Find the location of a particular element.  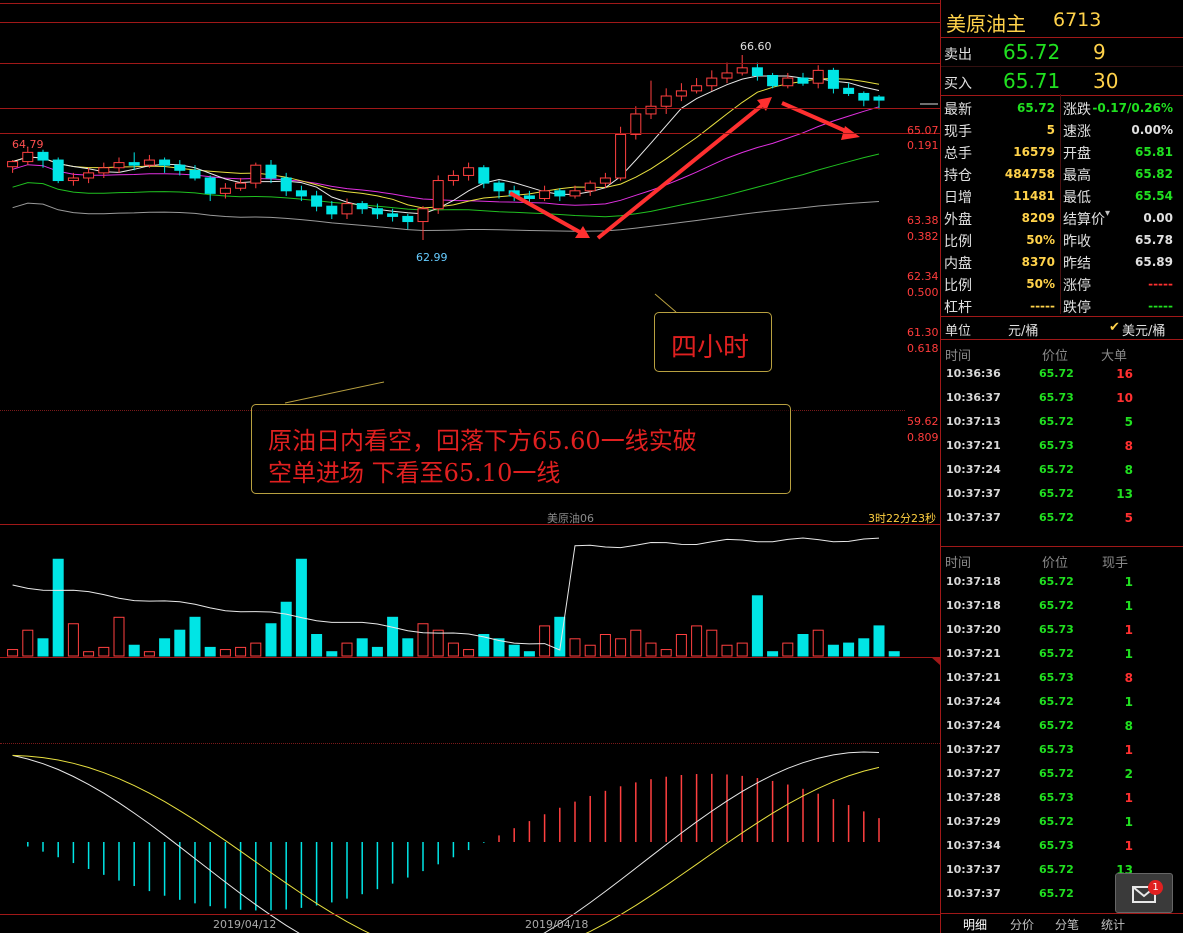

trade-time: 10:37:37 is located at coordinates (973, 517).